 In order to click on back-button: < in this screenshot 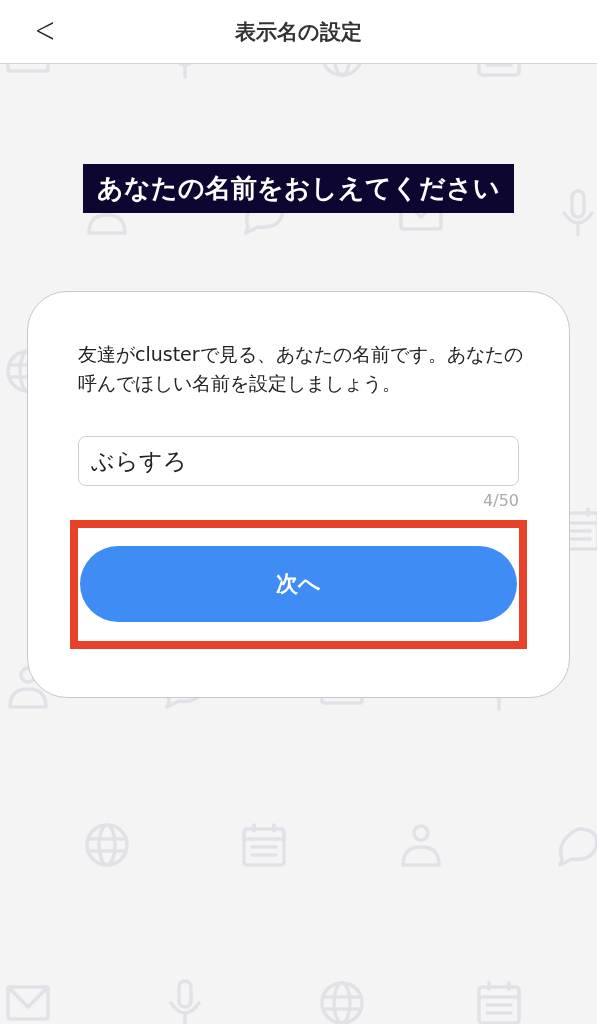, I will do `click(45, 30)`.